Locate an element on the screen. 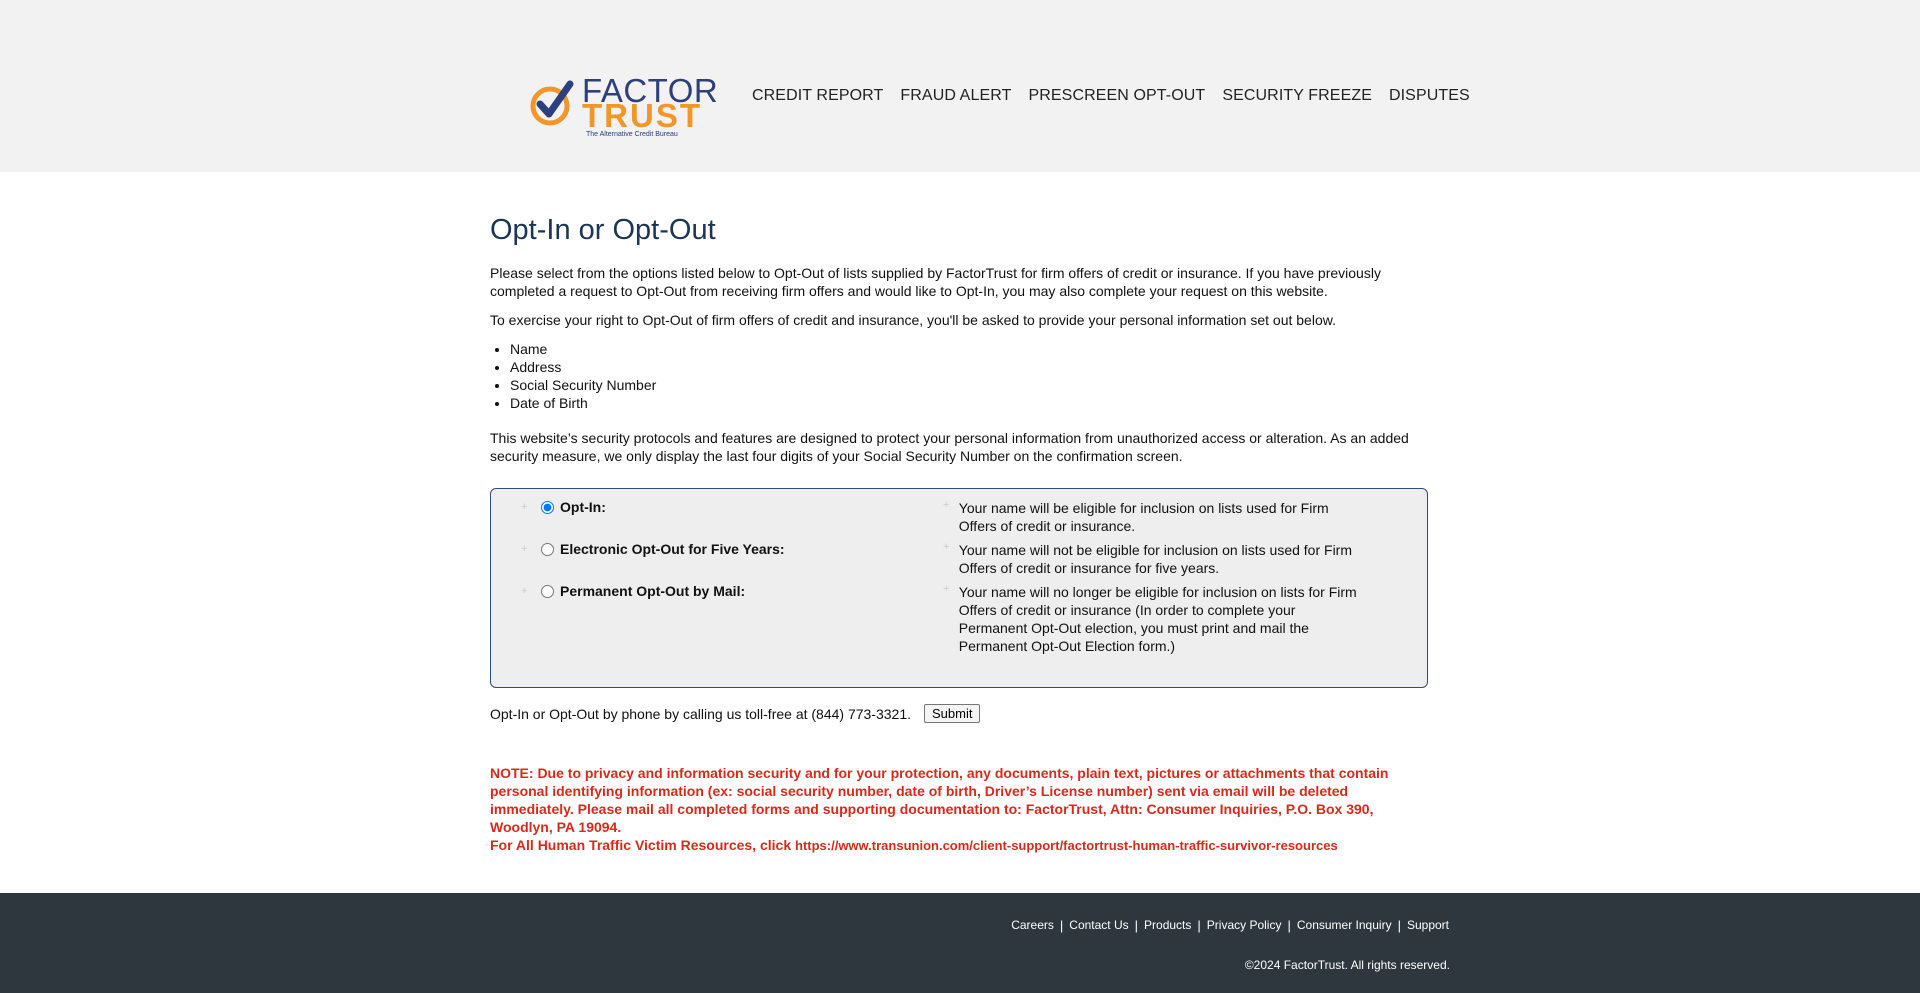  nav-prescreen-opt-out: PRESCREEN OPT-OUT is located at coordinates (1116, 96).